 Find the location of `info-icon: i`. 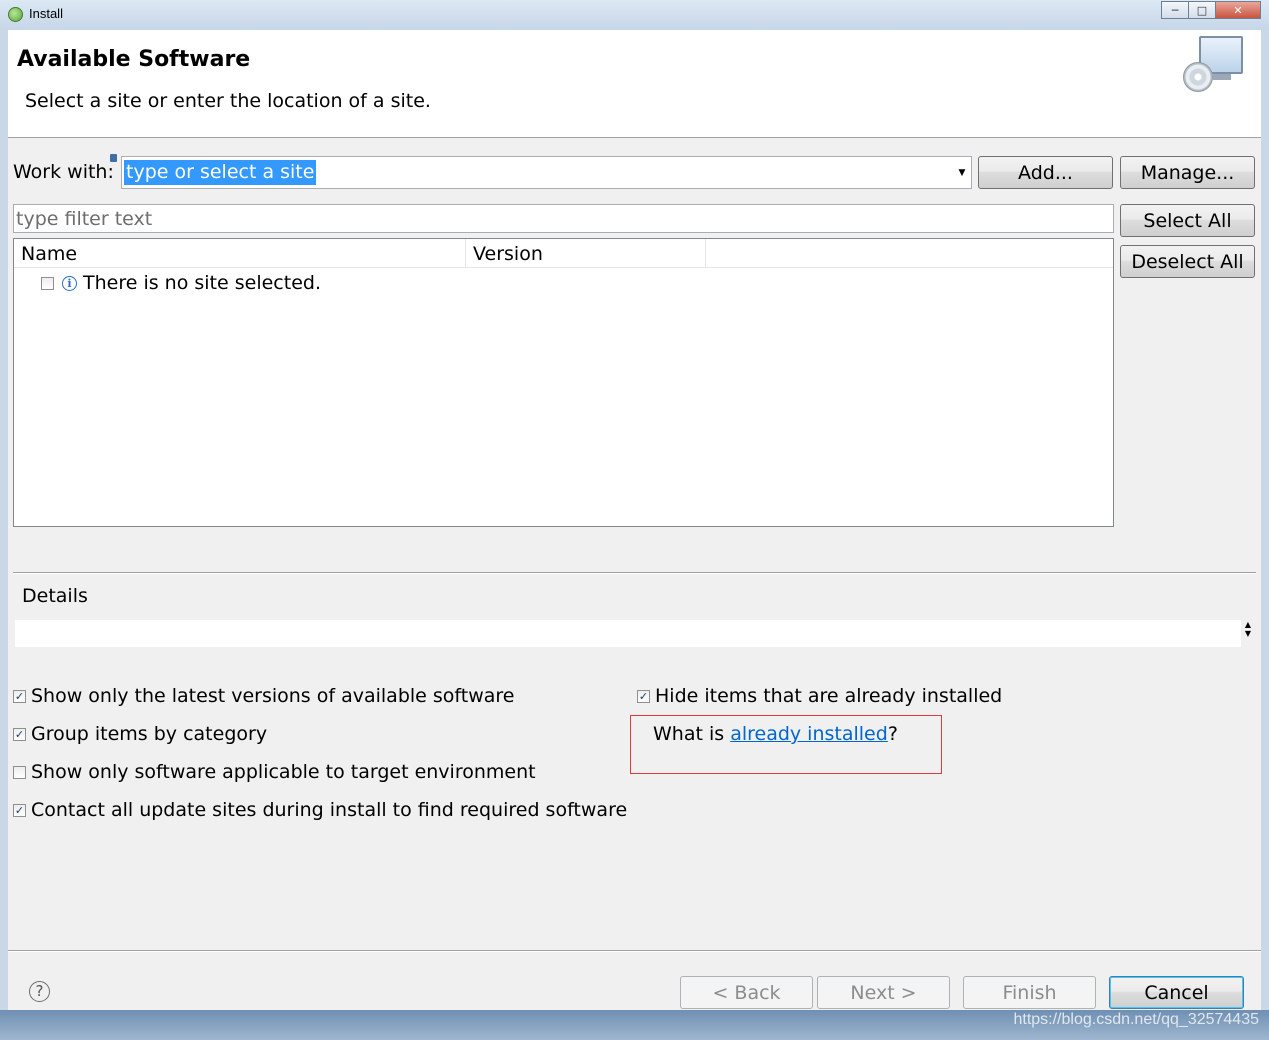

info-icon: i is located at coordinates (69, 283).